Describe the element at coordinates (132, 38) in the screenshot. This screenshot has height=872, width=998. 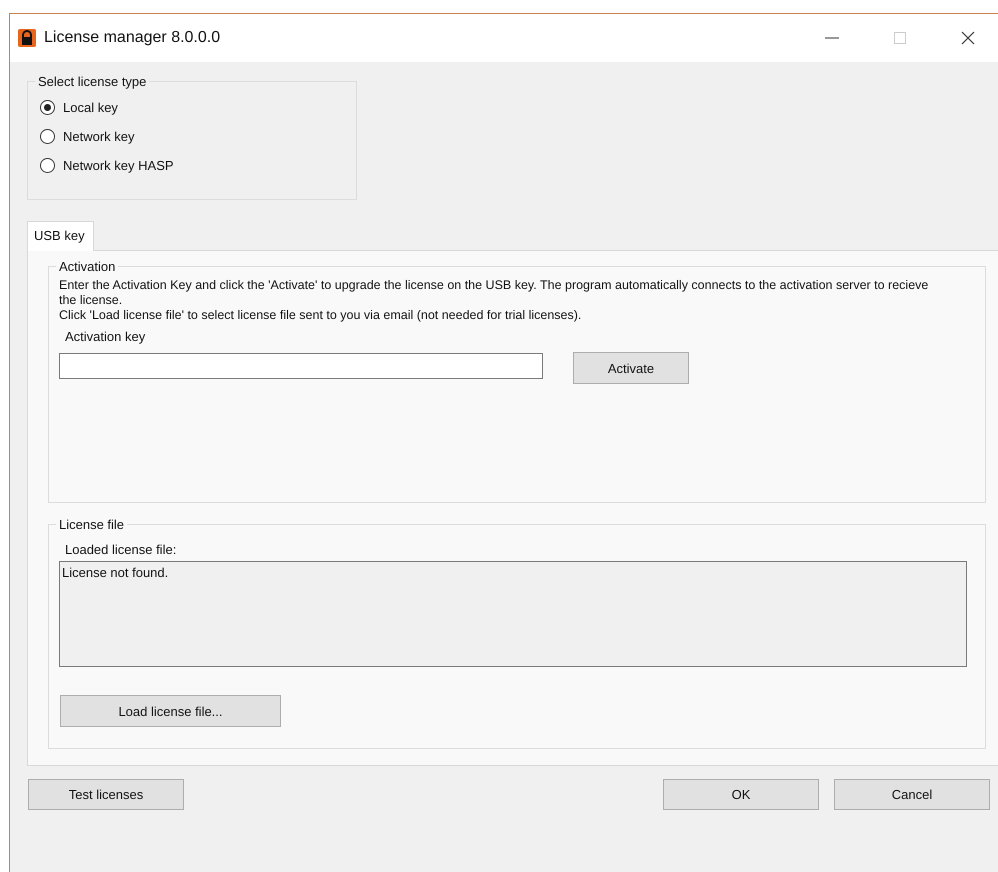
I see `window-title: License manager 8.0.0.0` at that location.